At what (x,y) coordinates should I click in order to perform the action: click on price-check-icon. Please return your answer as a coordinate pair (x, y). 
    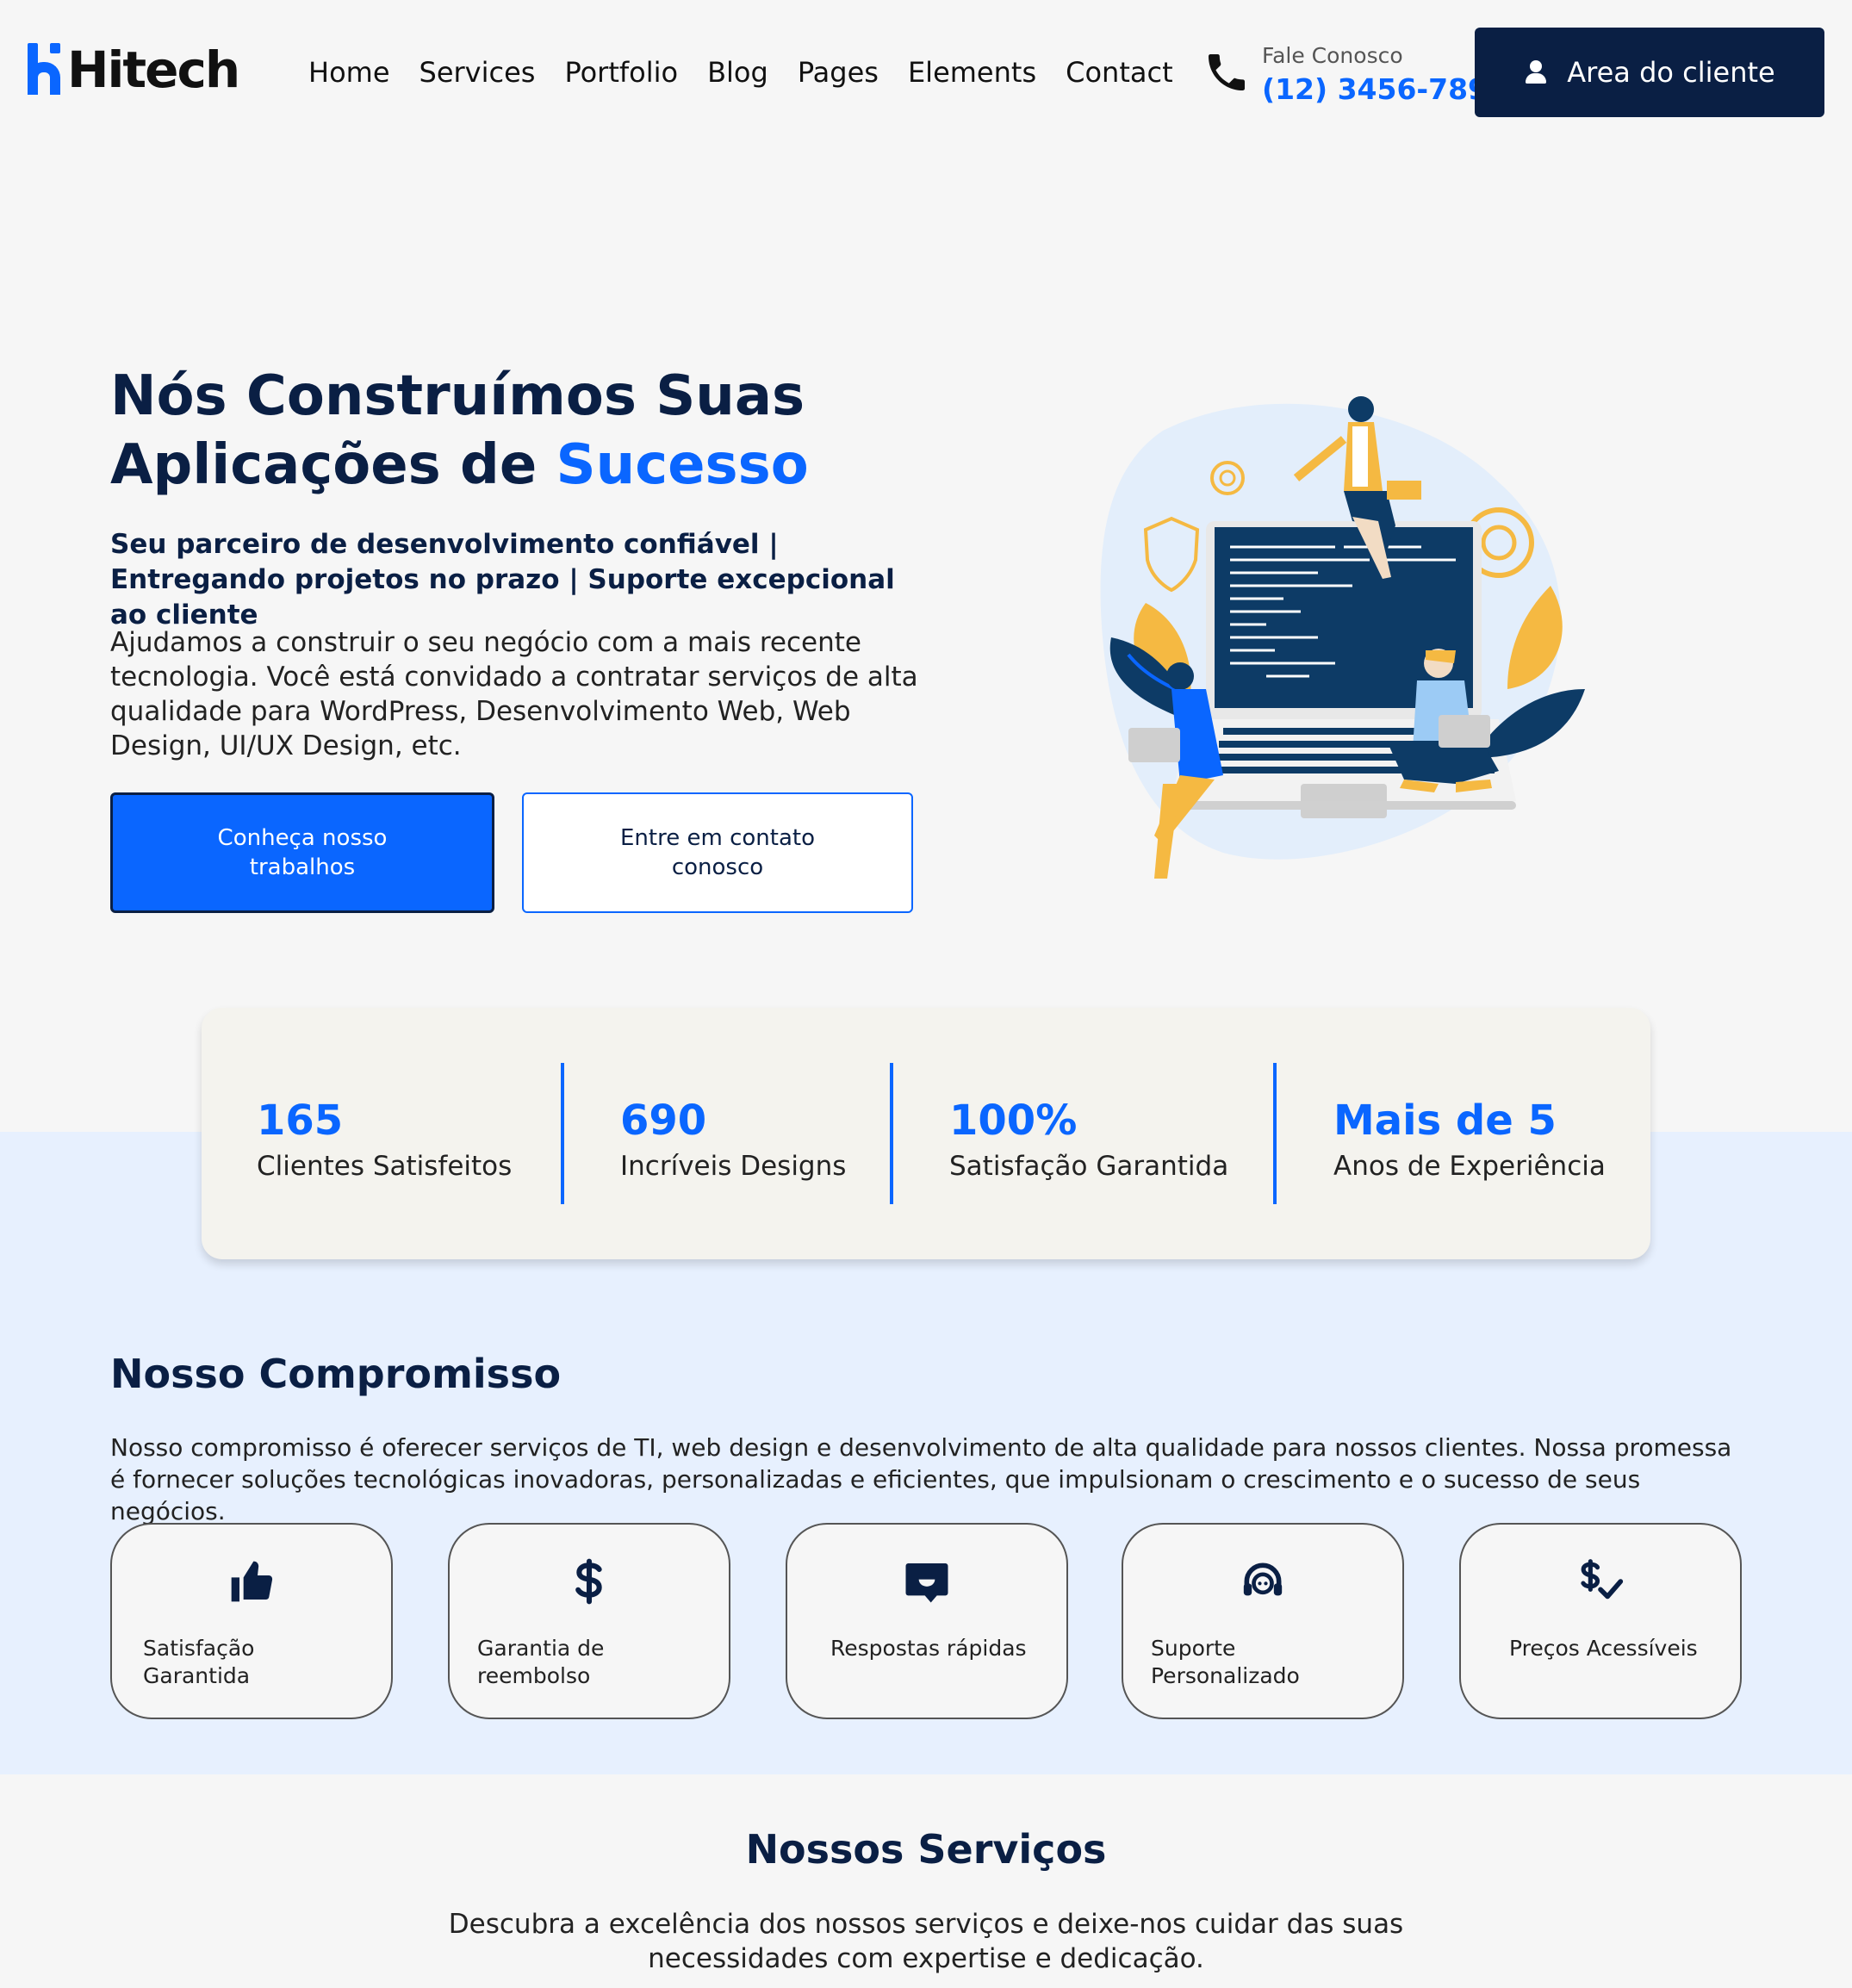
    Looking at the image, I should click on (1602, 1579).